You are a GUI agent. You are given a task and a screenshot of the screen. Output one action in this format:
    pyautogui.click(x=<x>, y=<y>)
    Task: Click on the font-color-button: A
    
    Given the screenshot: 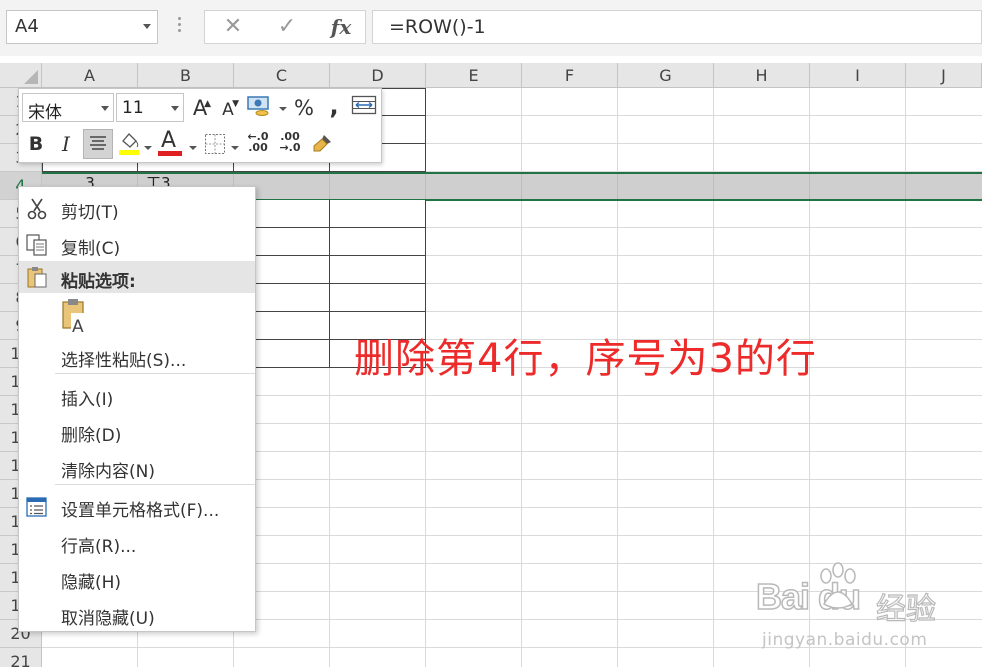 What is the action you would take?
    pyautogui.click(x=171, y=143)
    